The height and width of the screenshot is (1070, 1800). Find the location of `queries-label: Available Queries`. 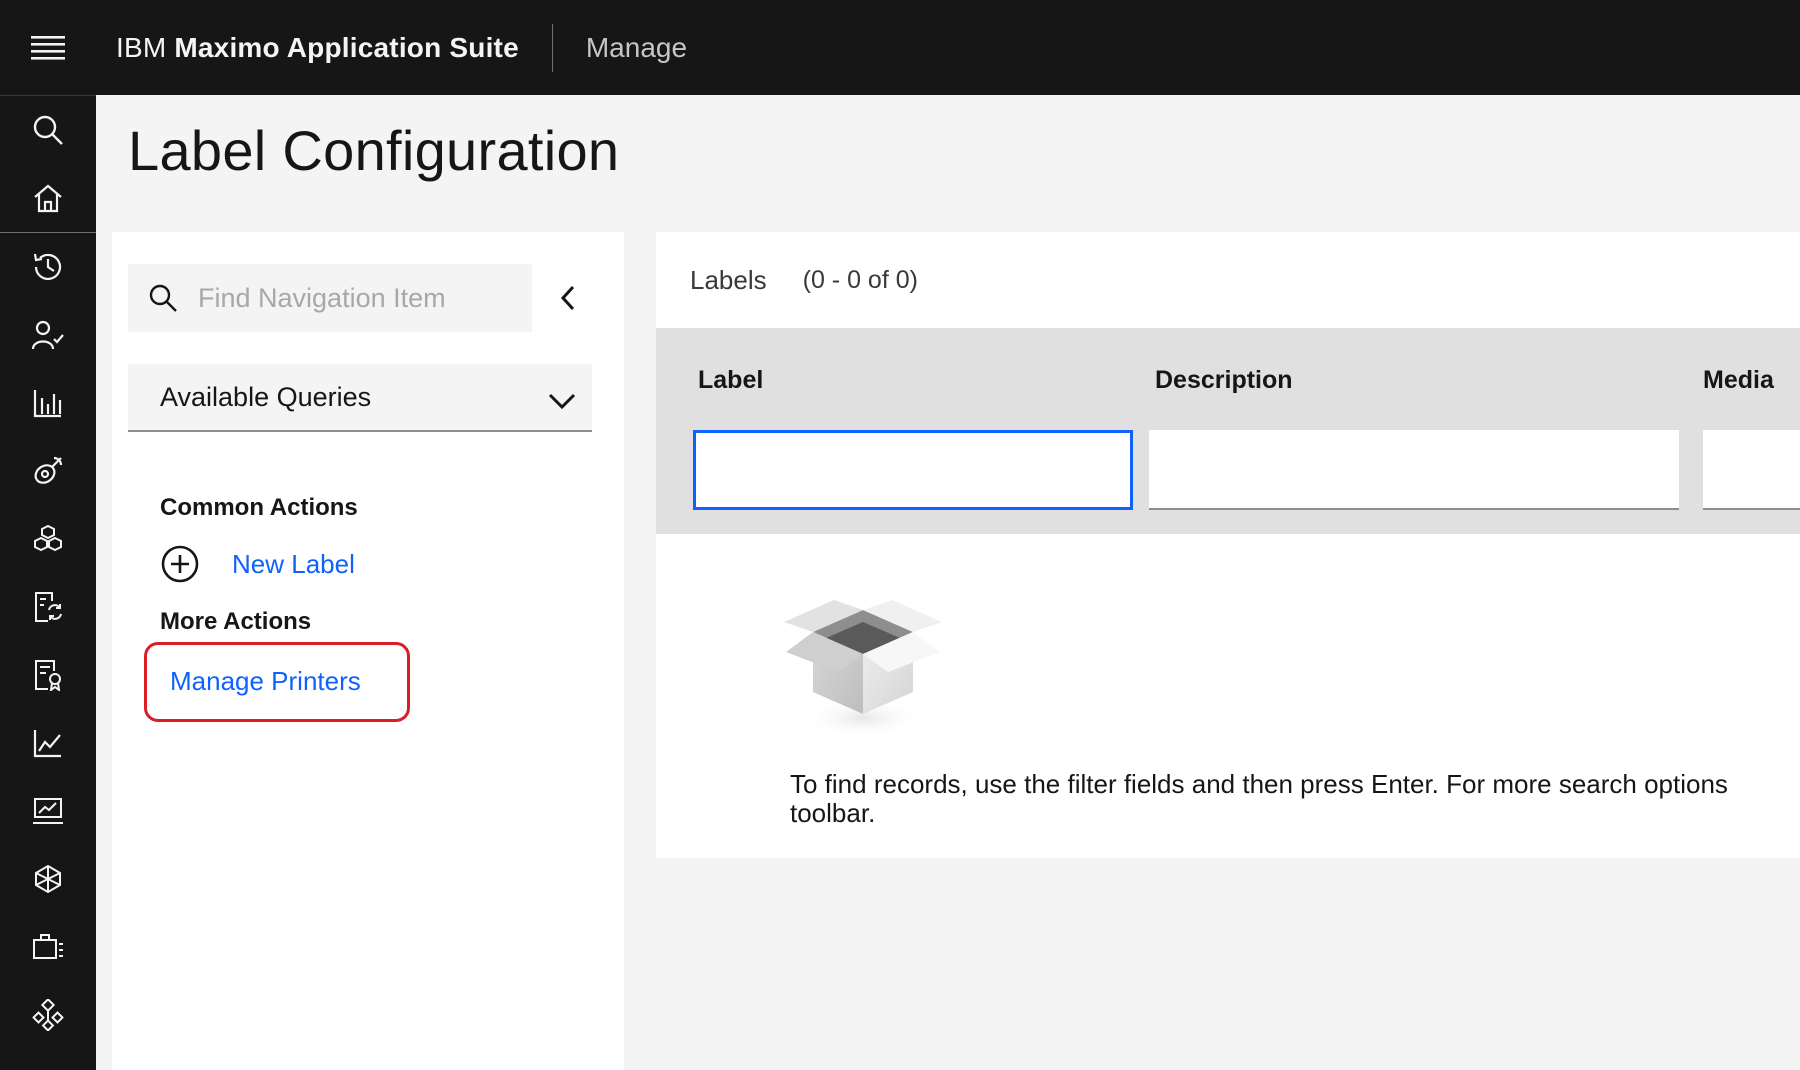

queries-label: Available Queries is located at coordinates (266, 396).